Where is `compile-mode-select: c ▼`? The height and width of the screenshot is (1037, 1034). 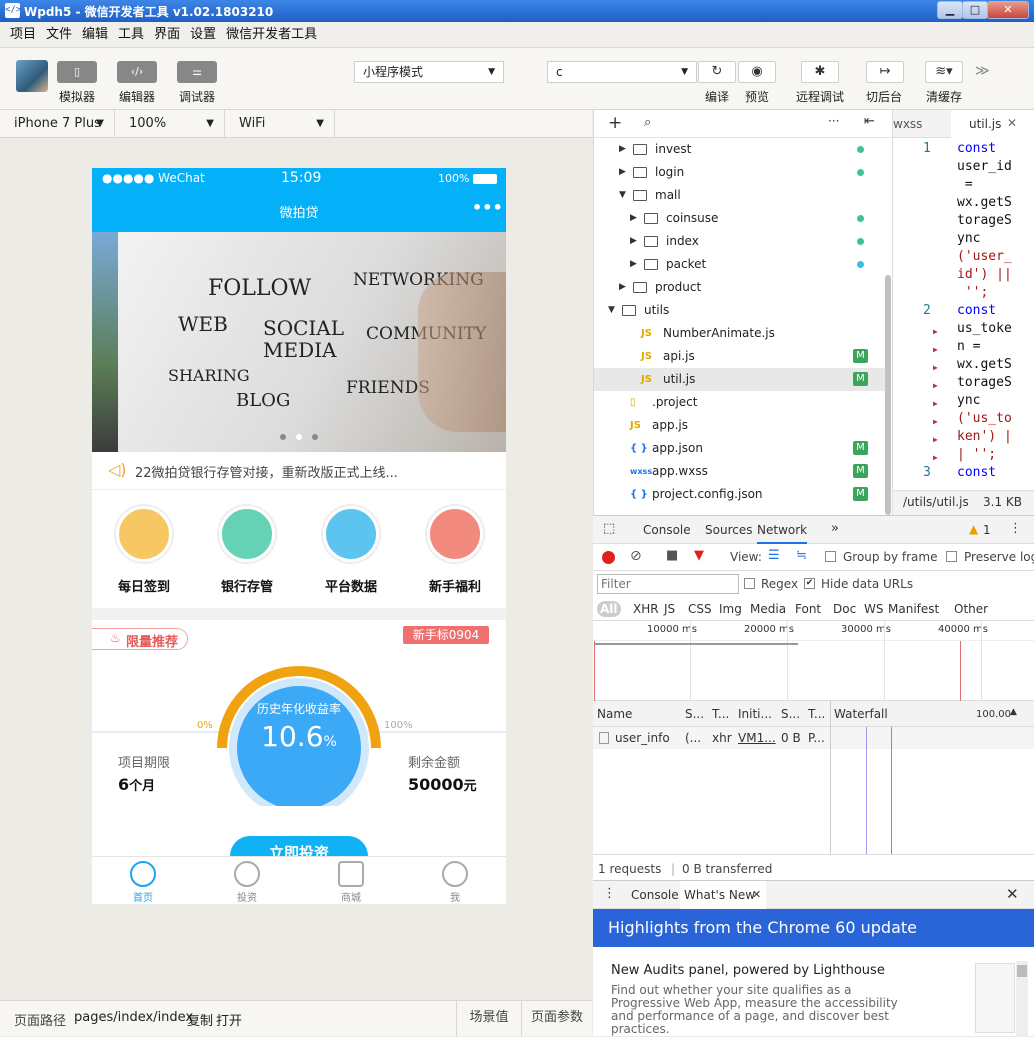 compile-mode-select: c ▼ is located at coordinates (622, 72).